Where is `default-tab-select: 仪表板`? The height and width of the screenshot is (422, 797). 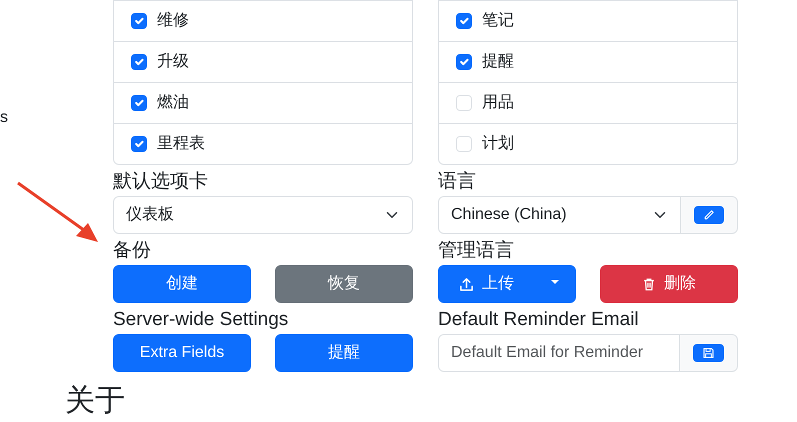 default-tab-select: 仪表板 is located at coordinates (263, 215).